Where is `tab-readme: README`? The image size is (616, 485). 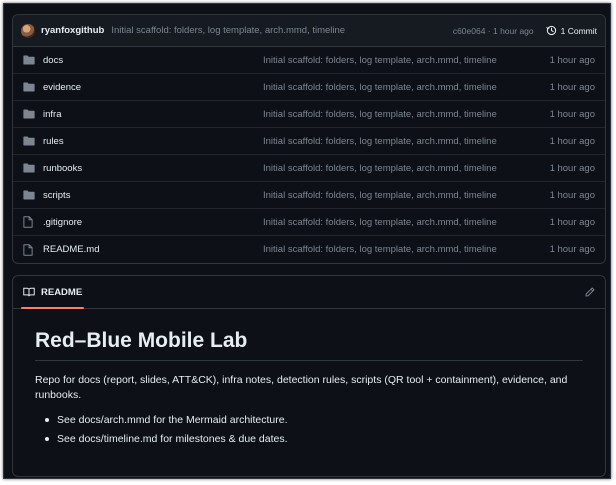 tab-readme: README is located at coordinates (52, 292).